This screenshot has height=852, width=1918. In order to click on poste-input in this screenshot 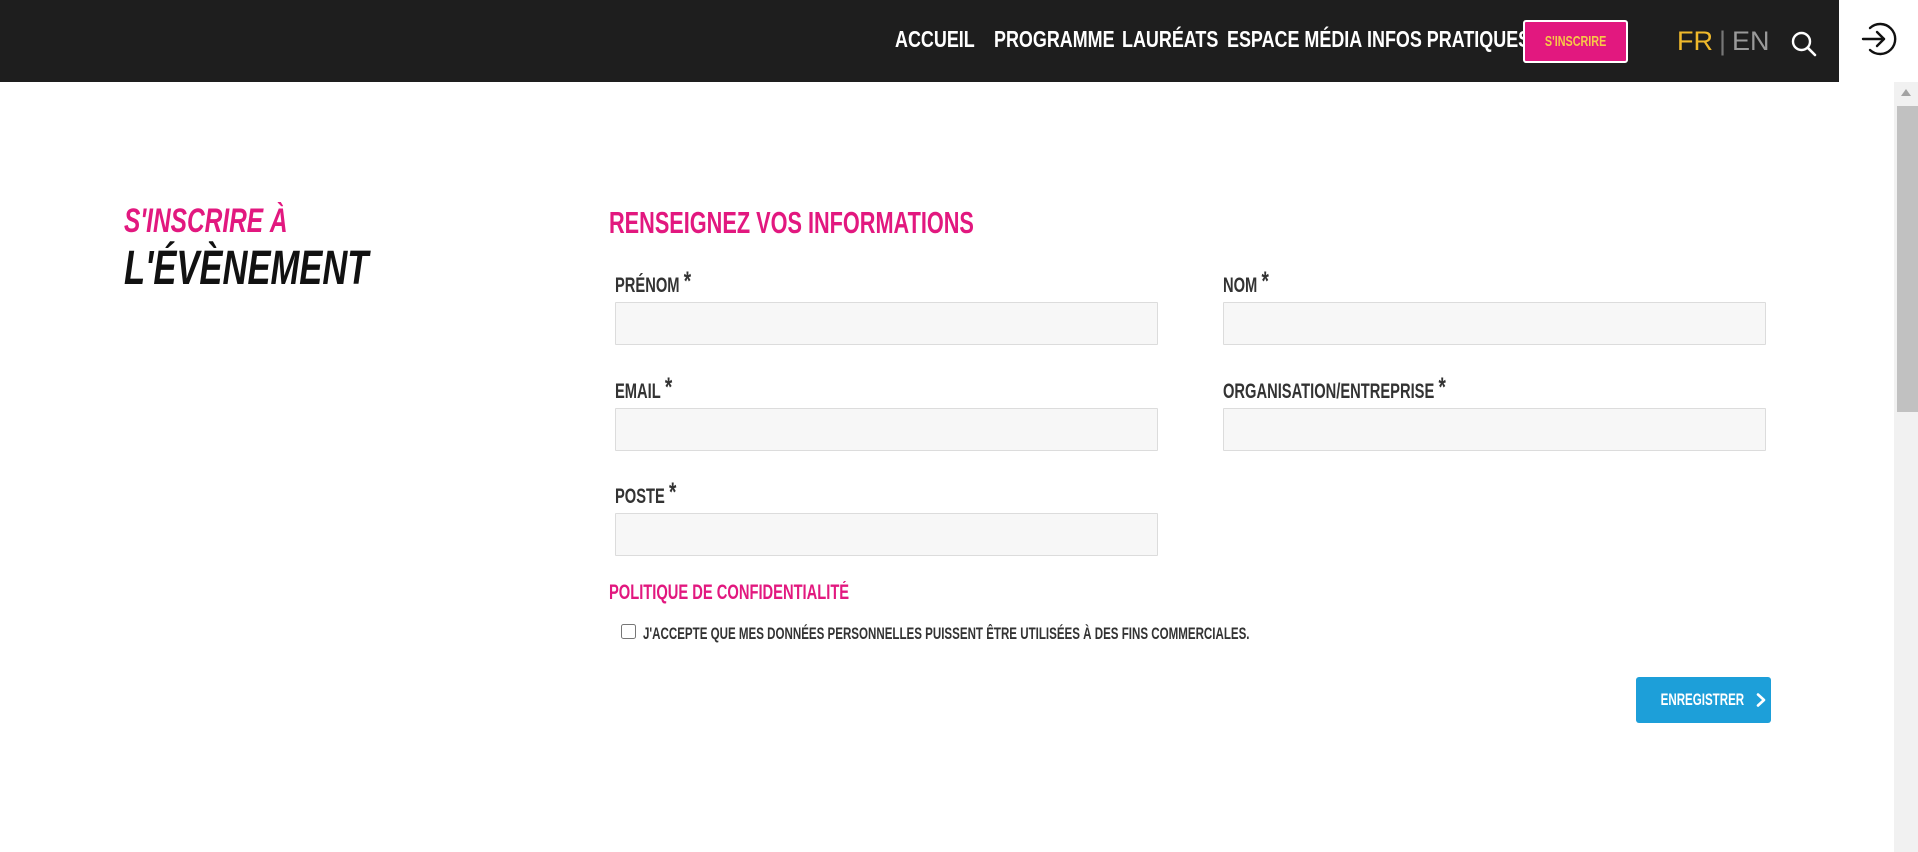, I will do `click(886, 534)`.